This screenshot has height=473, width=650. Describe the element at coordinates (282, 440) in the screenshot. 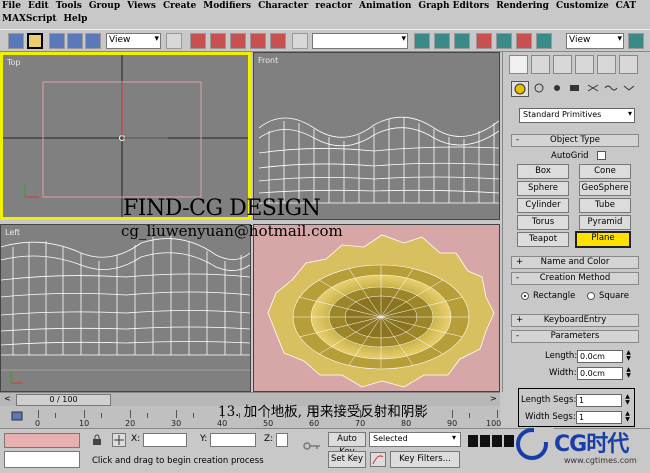

I see `z-coord-field` at that location.